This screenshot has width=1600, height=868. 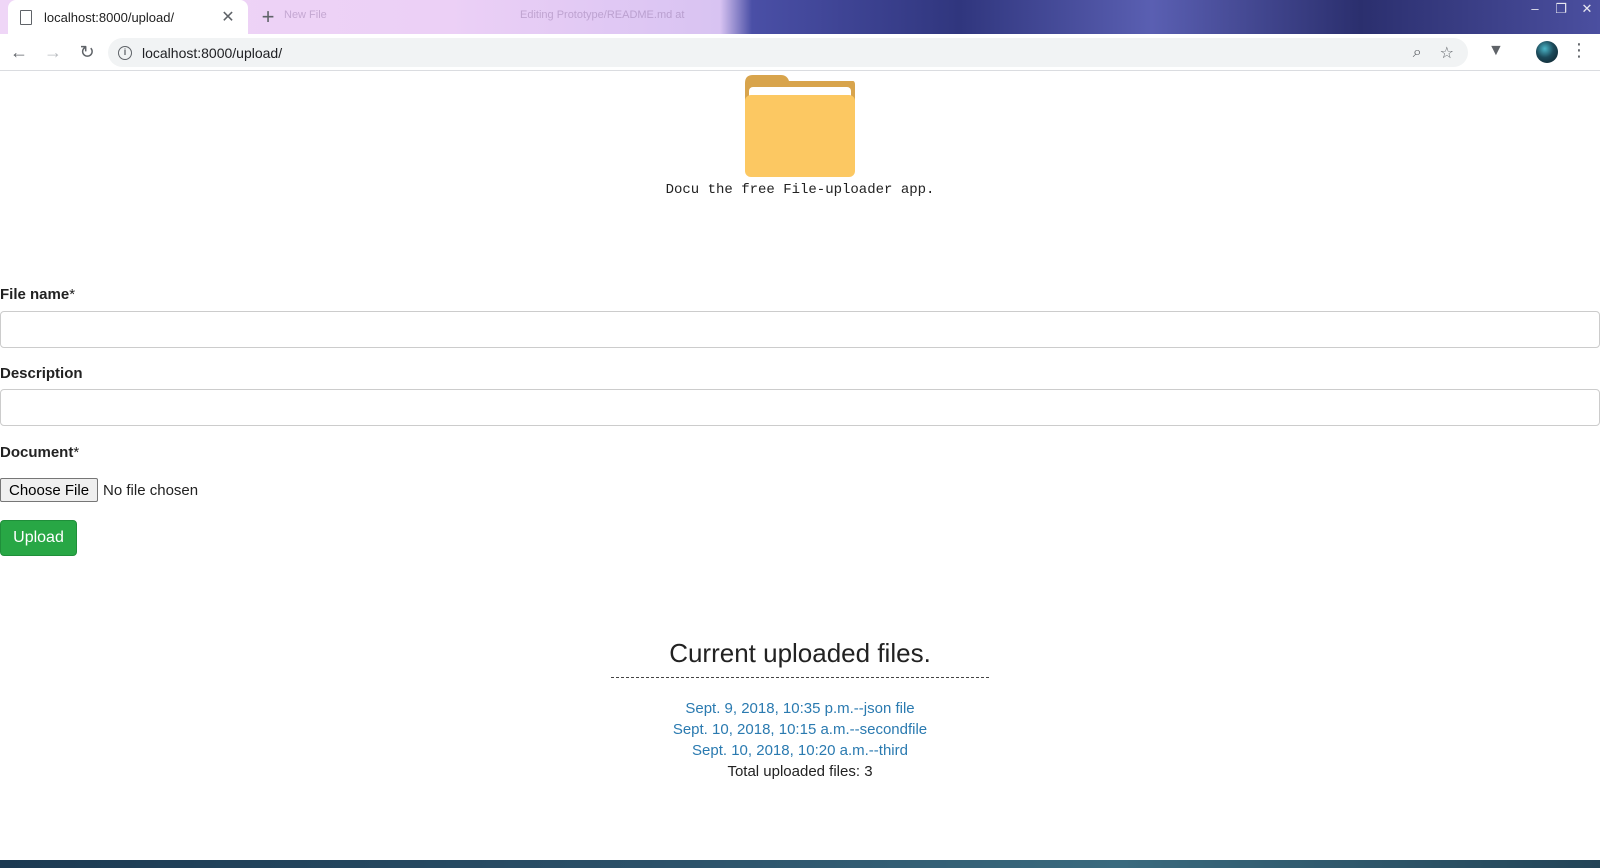 What do you see at coordinates (212, 53) in the screenshot?
I see `url-text: localhost:8000/upload/` at bounding box center [212, 53].